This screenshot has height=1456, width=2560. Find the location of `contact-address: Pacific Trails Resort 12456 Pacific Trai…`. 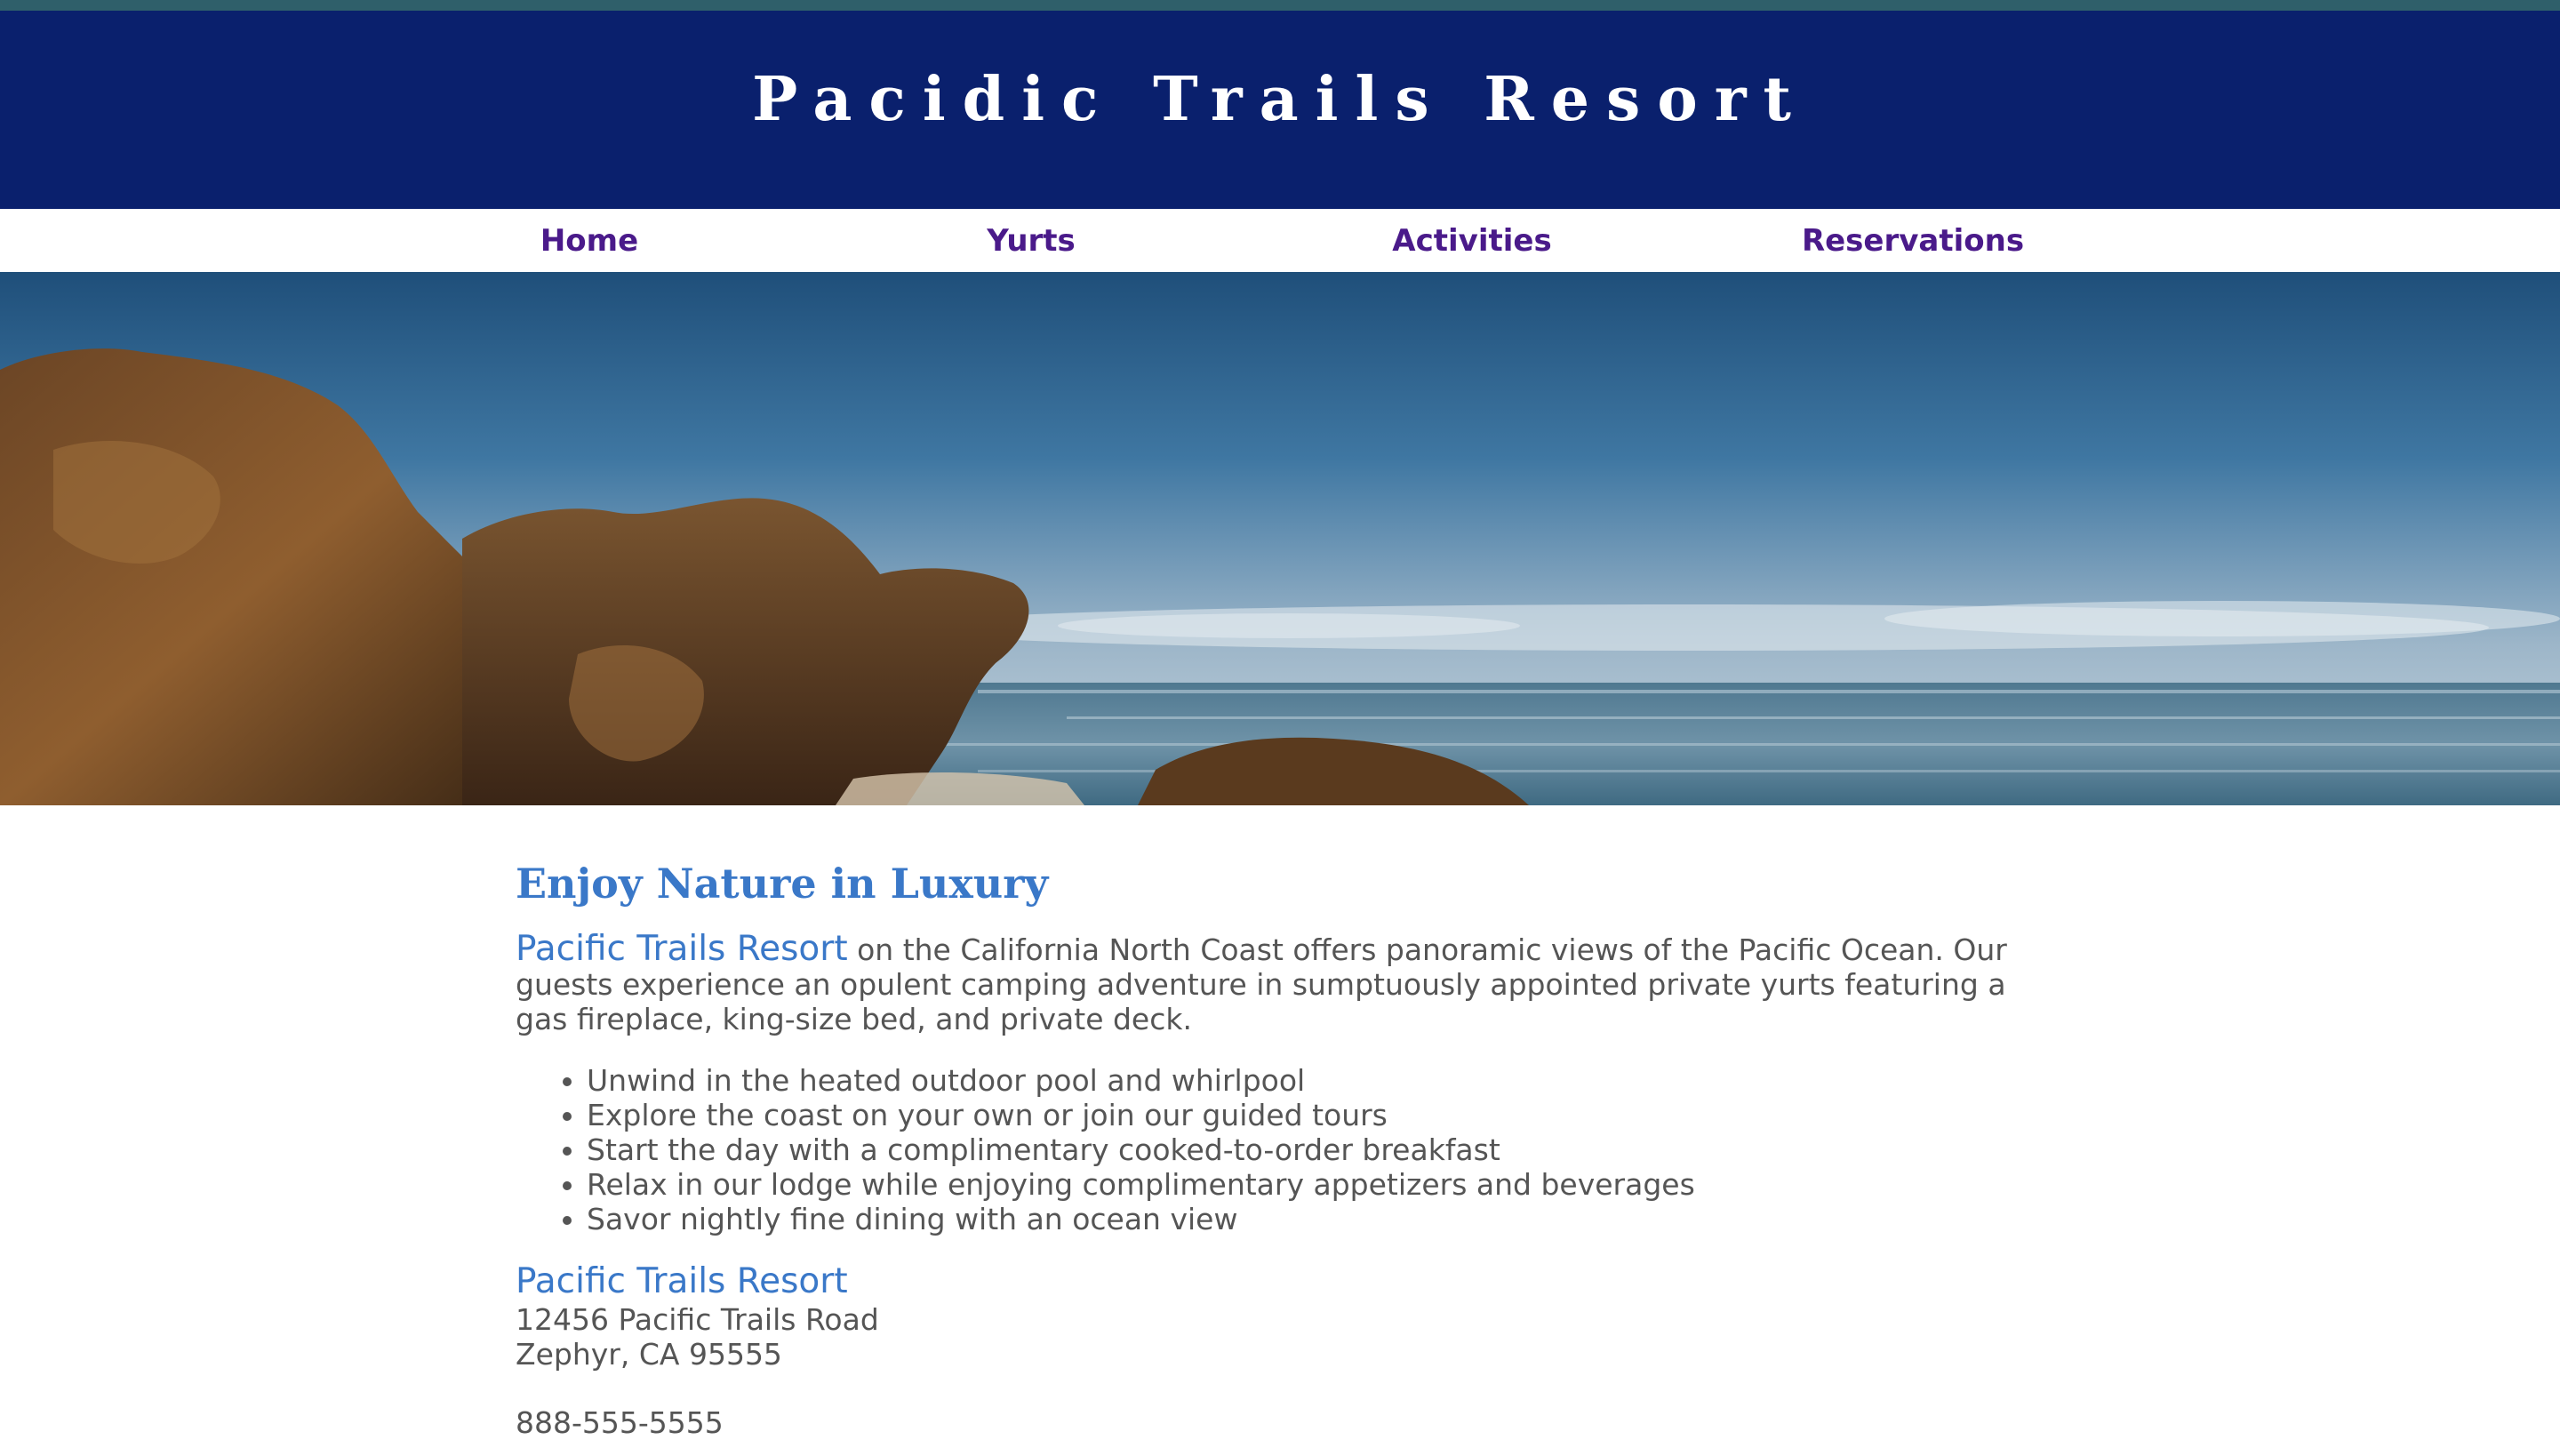

contact-address: Pacific Trails Resort 12456 Pacific Trai… is located at coordinates (1280, 1316).